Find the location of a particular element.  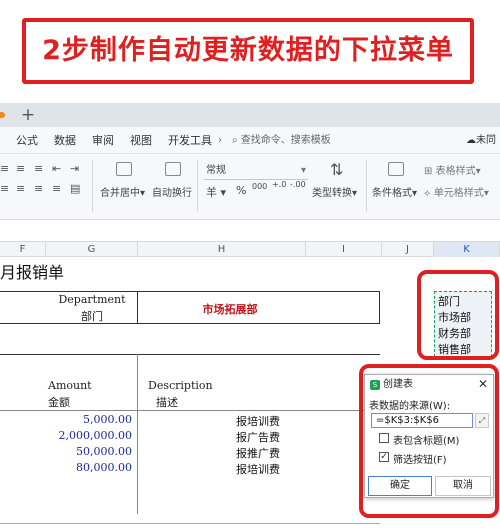

has-header-checkbox is located at coordinates (384, 438).